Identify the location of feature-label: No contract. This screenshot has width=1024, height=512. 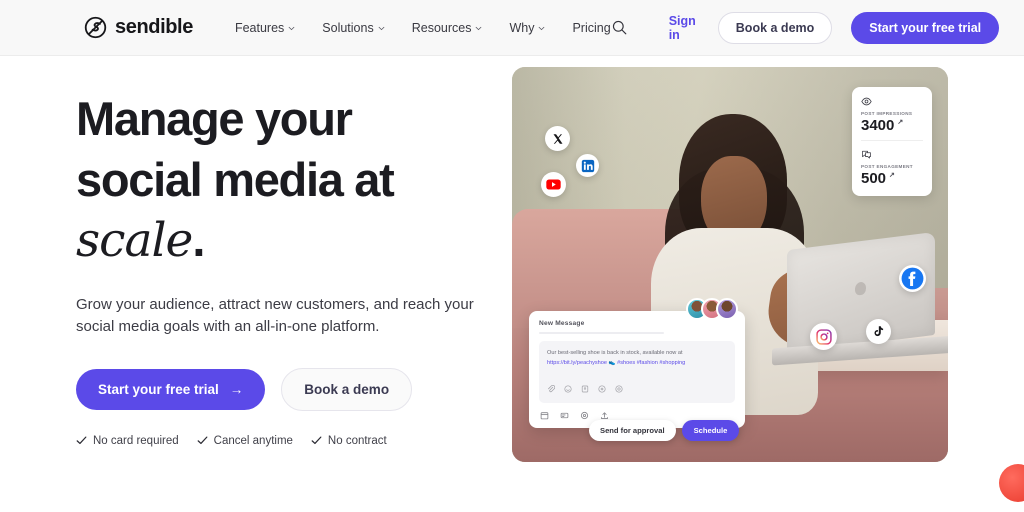
(357, 440).